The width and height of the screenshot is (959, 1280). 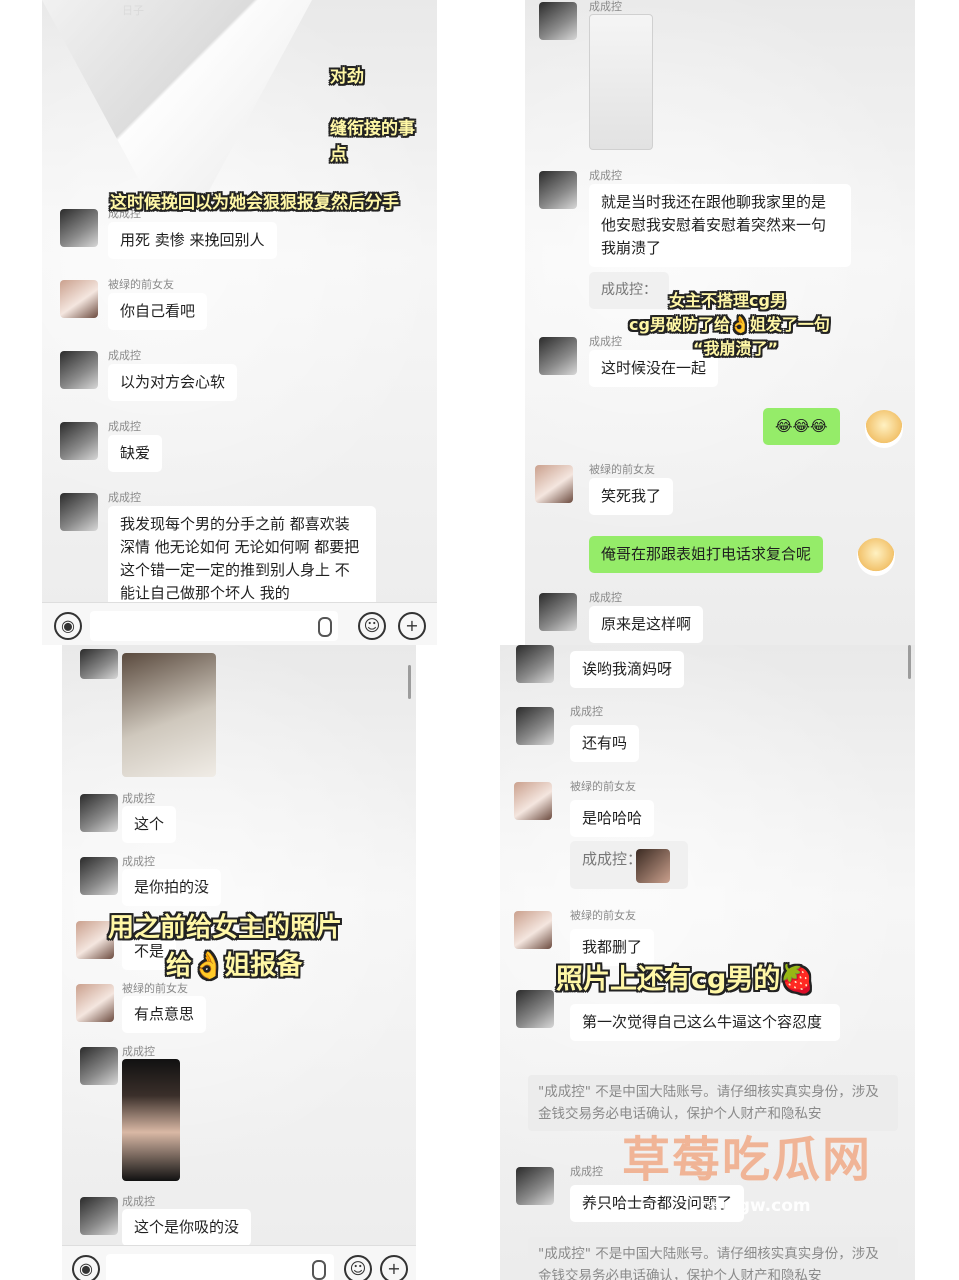 What do you see at coordinates (706, 554) in the screenshot?
I see `message-bubble: 俺哥在那跟表姐打电话求复合呢` at bounding box center [706, 554].